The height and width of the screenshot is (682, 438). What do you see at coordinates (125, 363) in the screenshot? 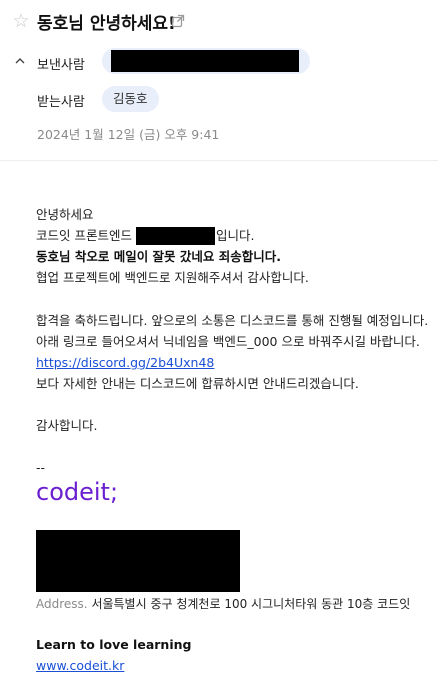
I see `discord-link: https://discord.gg/2b4Uxn48` at bounding box center [125, 363].